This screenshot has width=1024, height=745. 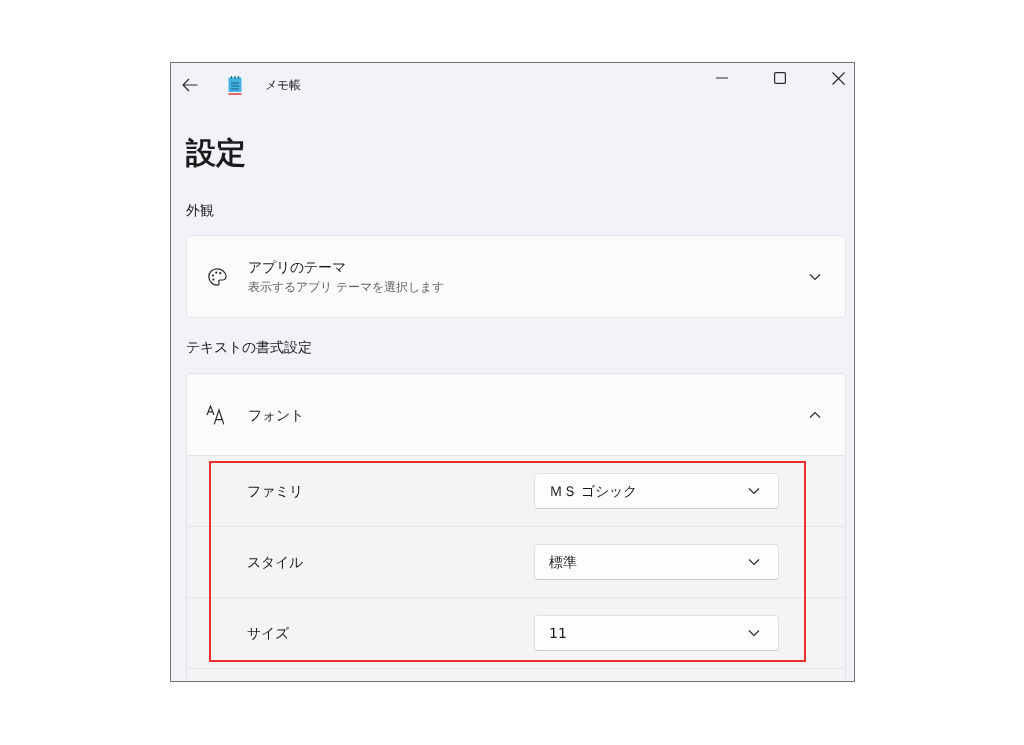 I want to click on setting-label: サイズ, so click(x=268, y=633).